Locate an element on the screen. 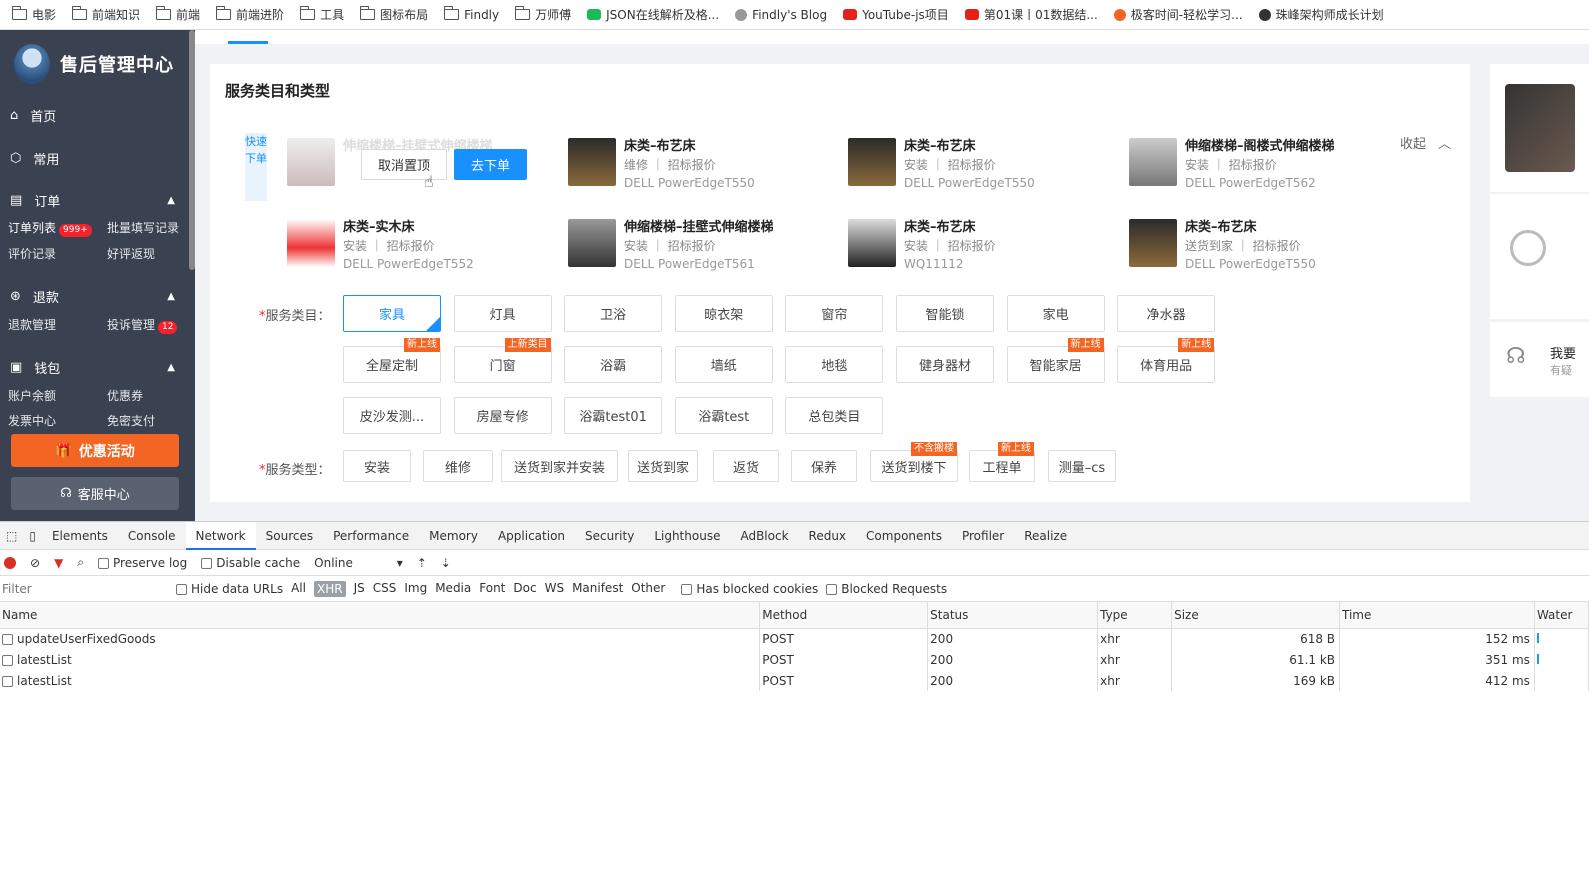 Image resolution: width=1589 pixels, height=871 pixels. service-type-option: 送货到家 is located at coordinates (663, 466).